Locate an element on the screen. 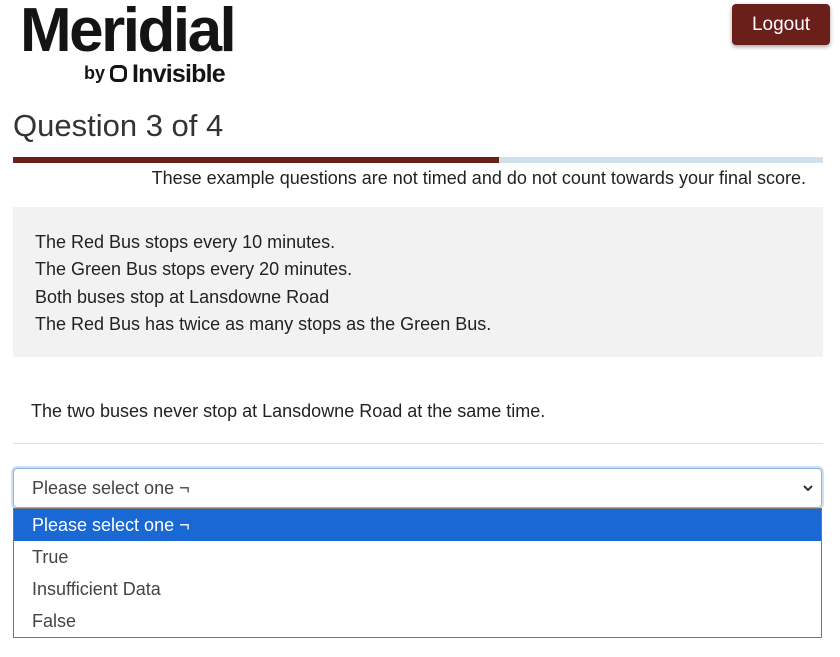 The image size is (840, 657). divider is located at coordinates (418, 443).